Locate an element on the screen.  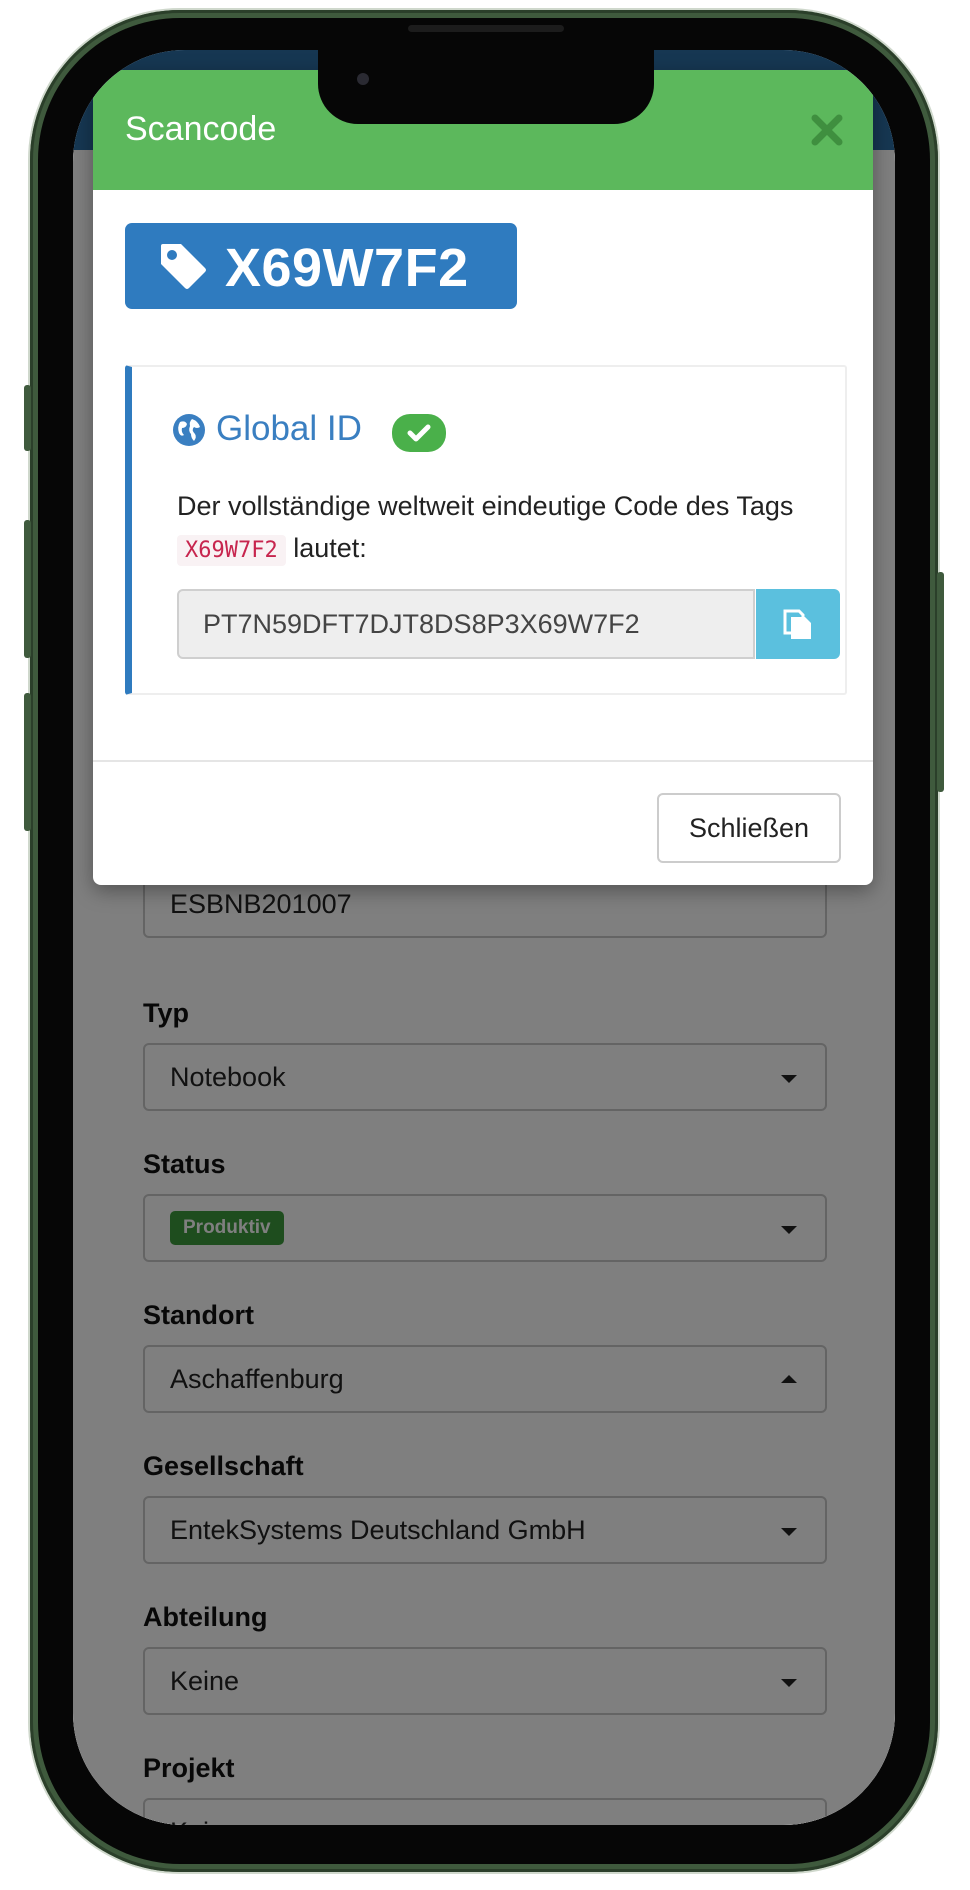
copy-button is located at coordinates (798, 624).